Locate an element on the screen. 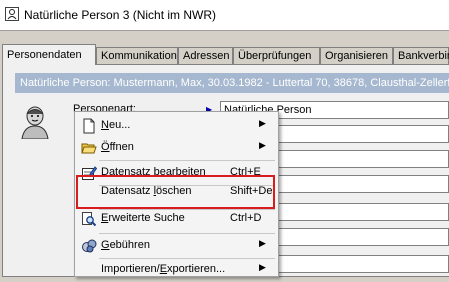 This screenshot has height=282, width=449. new-document-icon is located at coordinates (89, 126).